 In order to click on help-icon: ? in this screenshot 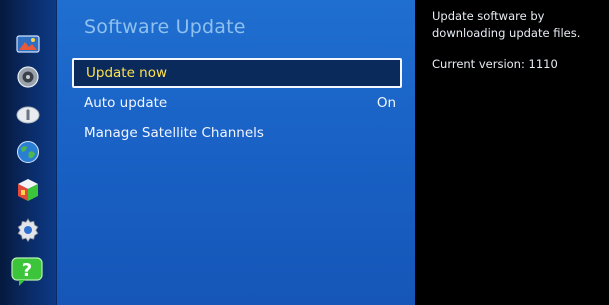, I will do `click(27, 272)`.